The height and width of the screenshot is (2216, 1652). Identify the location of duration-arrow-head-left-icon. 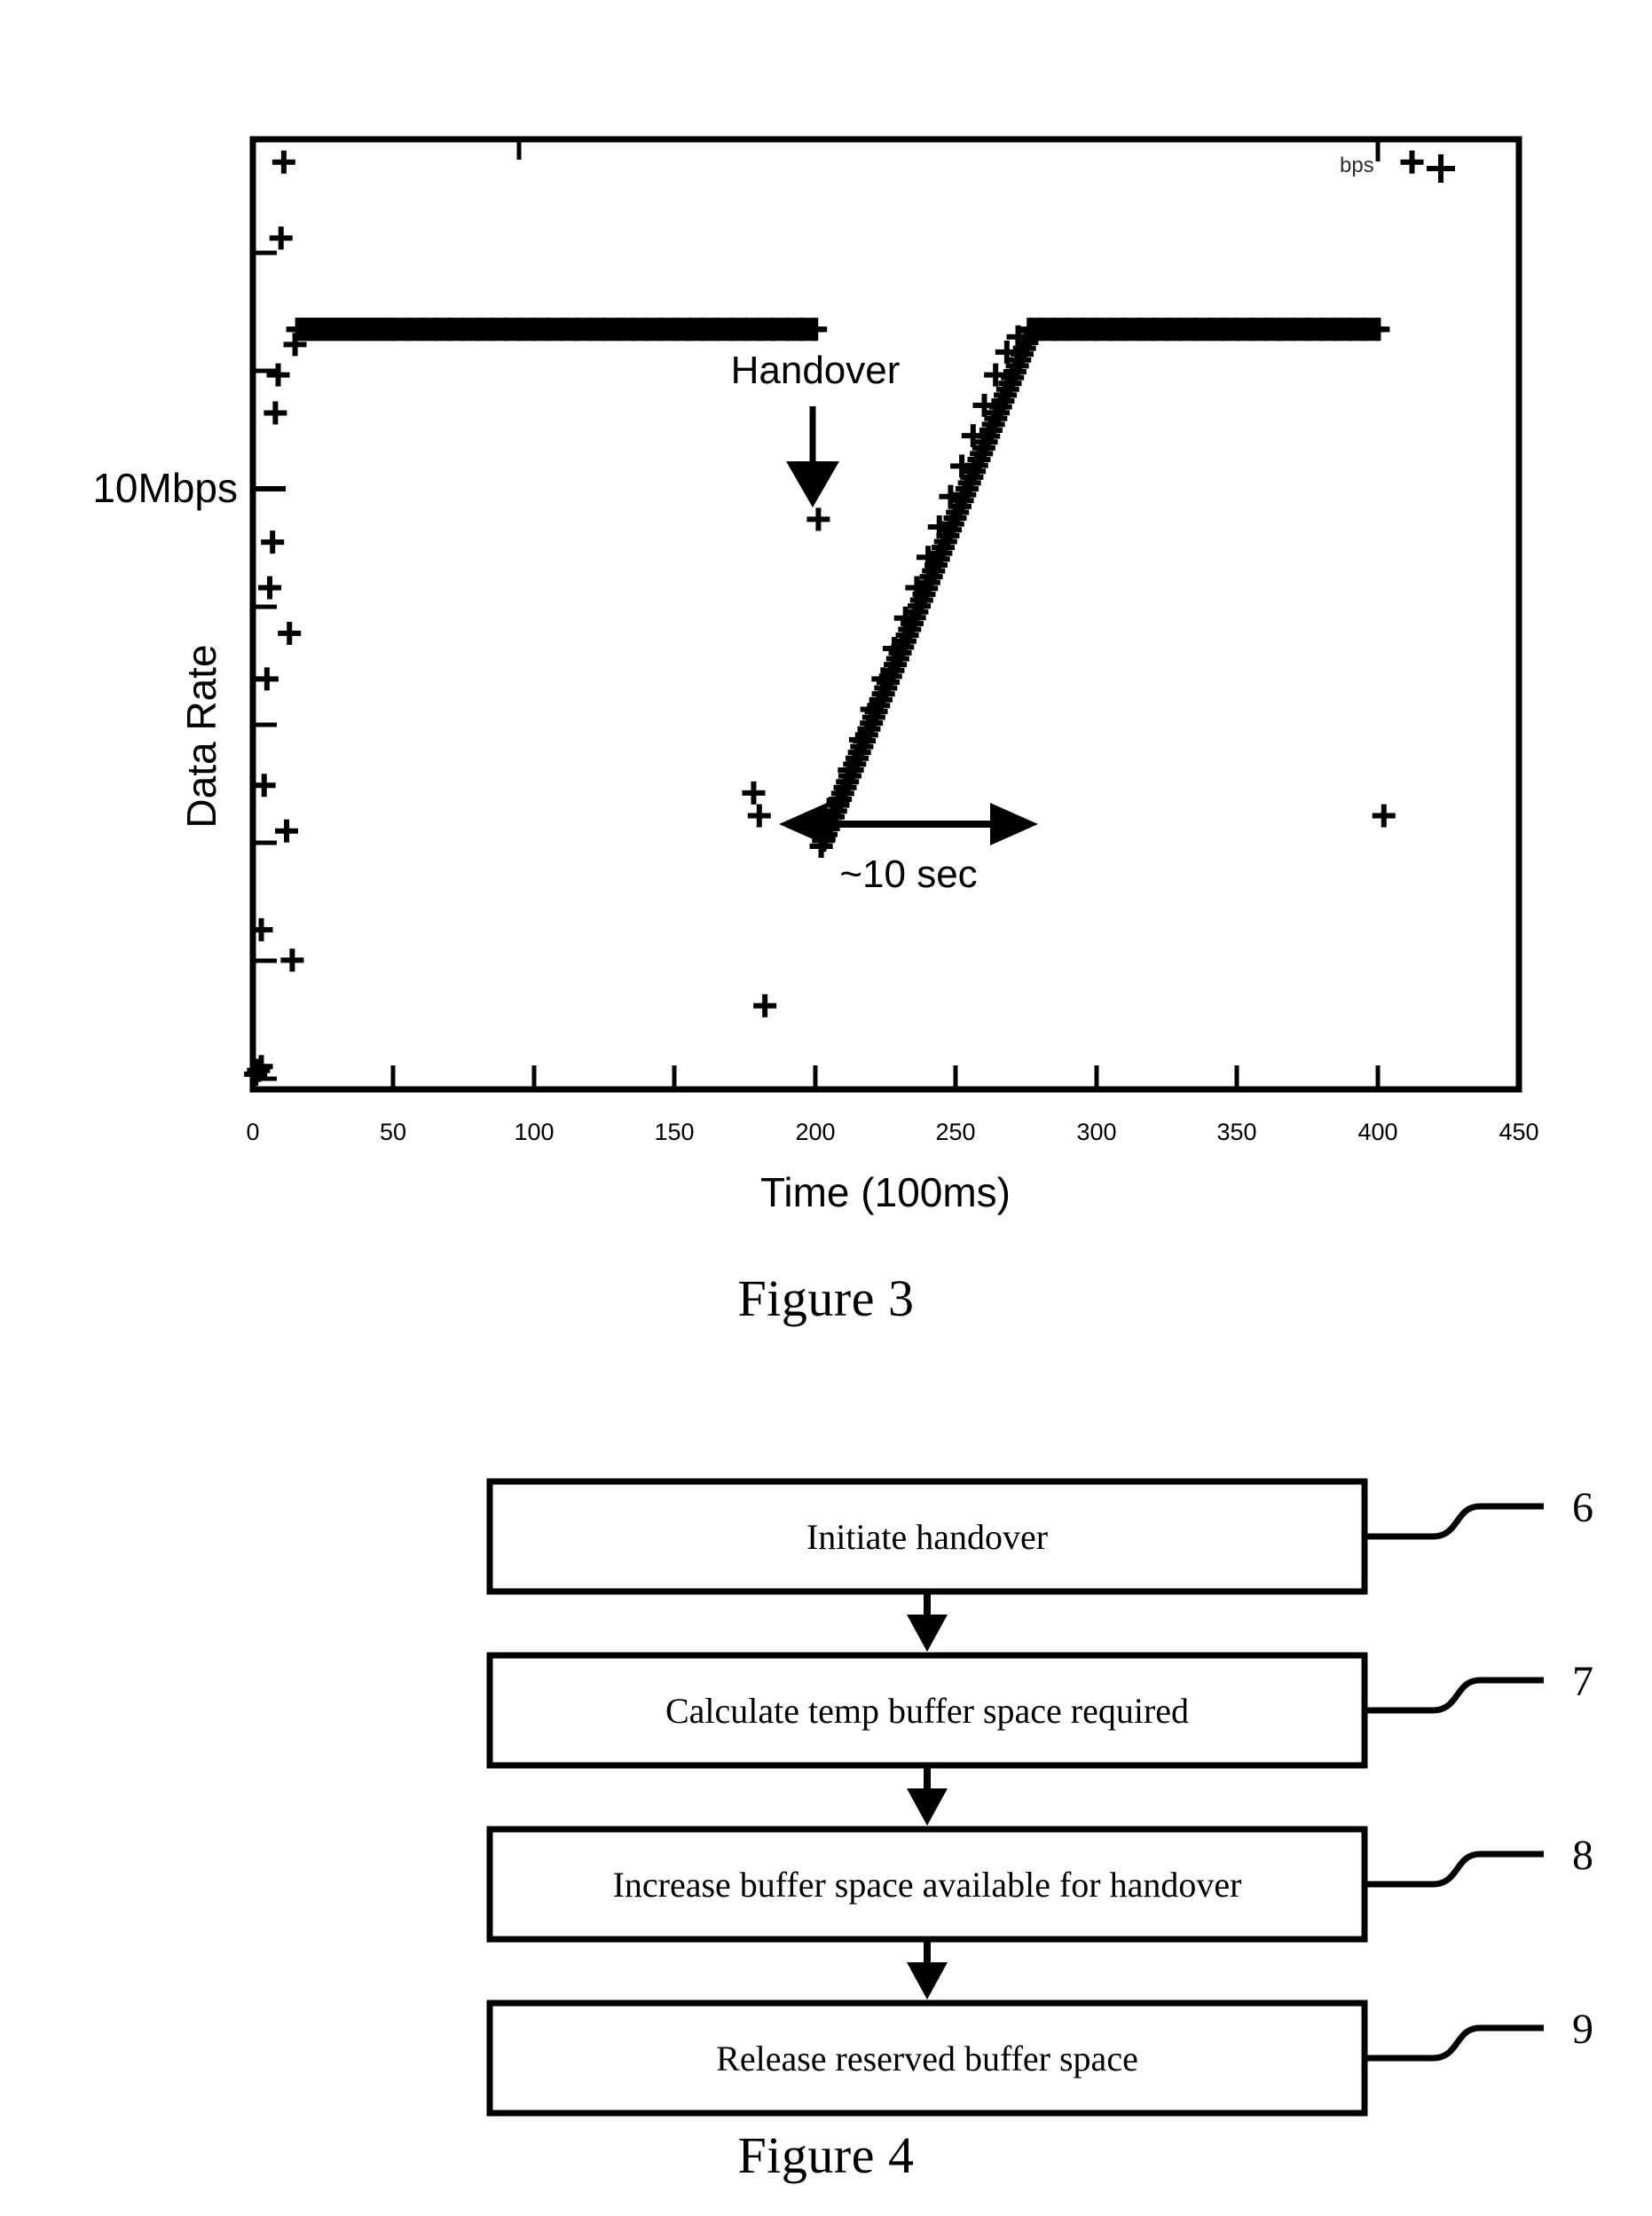
(803, 824).